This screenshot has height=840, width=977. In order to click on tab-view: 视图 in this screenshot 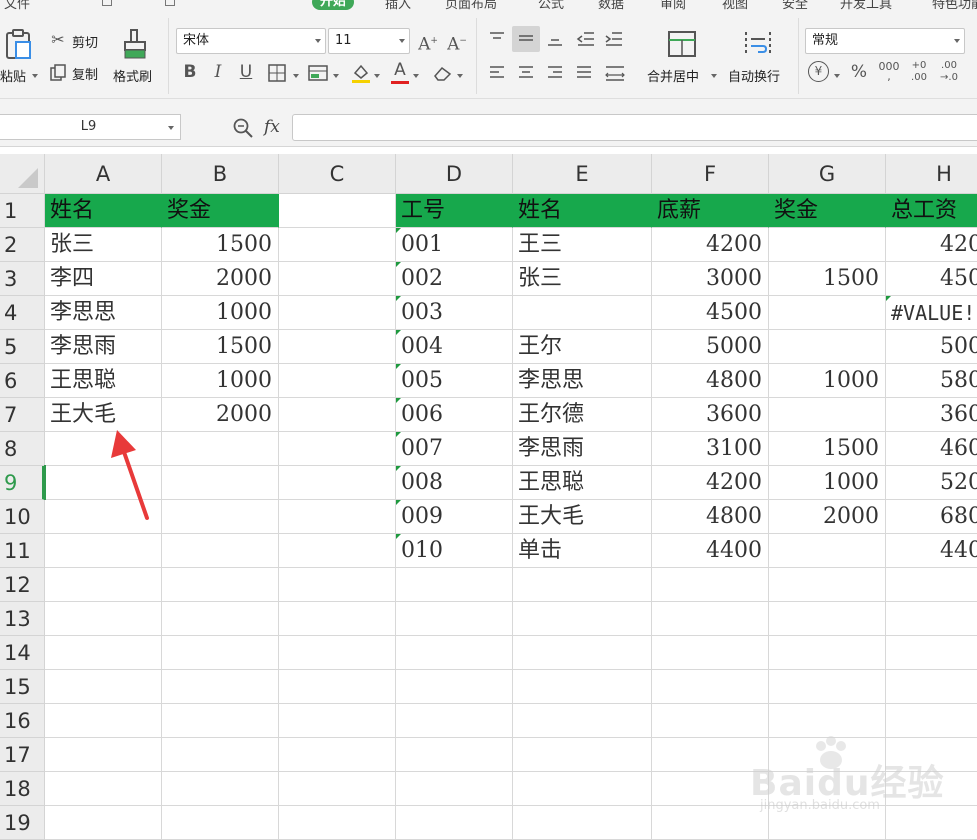, I will do `click(735, 6)`.